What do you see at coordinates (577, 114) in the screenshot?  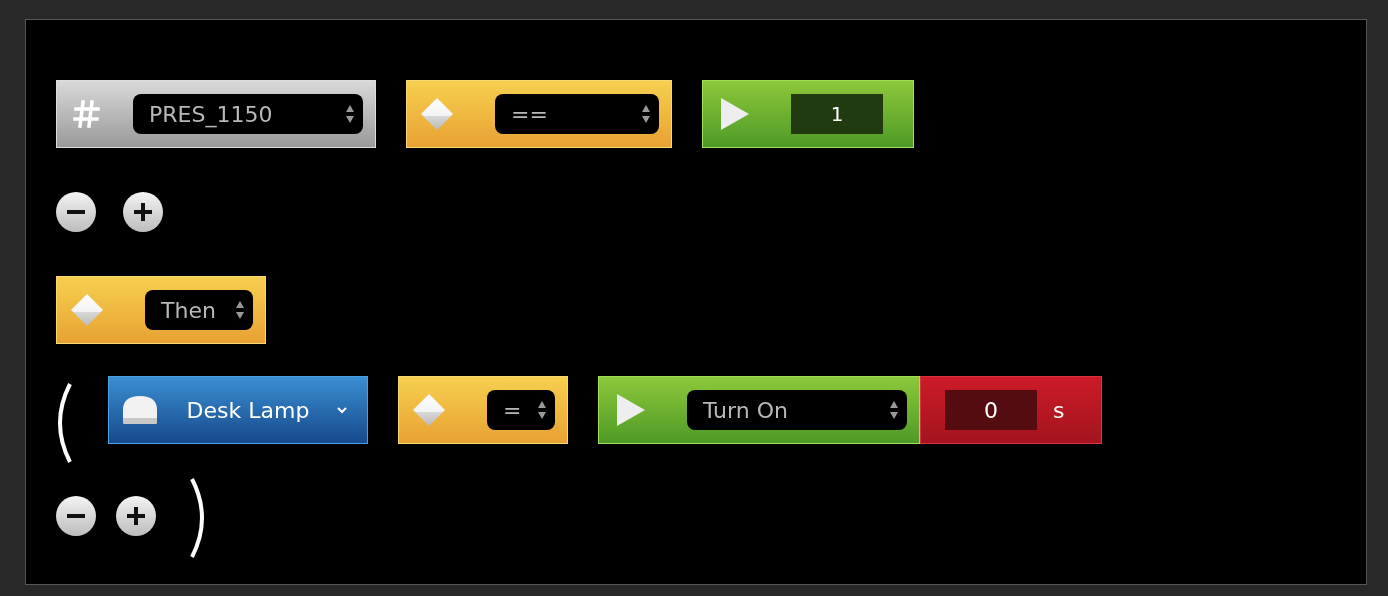 I see `dropdown-select: ==` at bounding box center [577, 114].